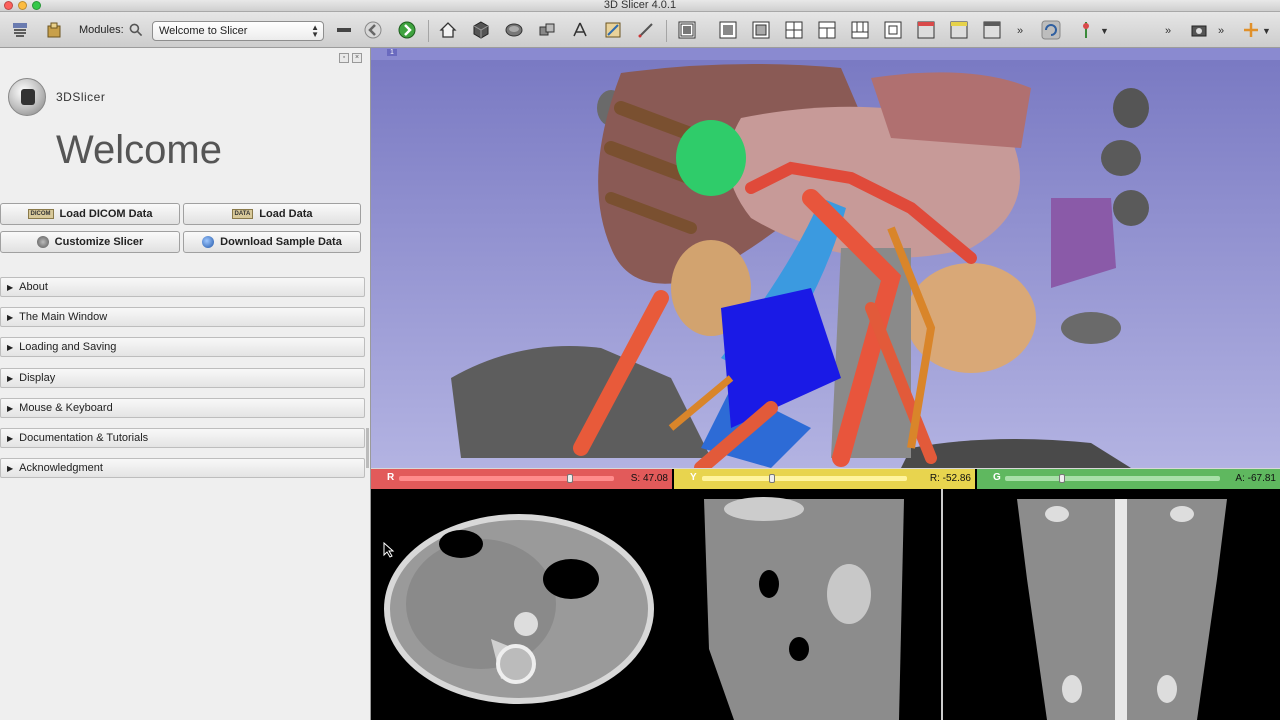 This screenshot has width=1280, height=720. I want to click on main-toolbar: Modules: Welcome to Slicer ▲ ▼ » ▼ » » ▼, so click(640, 30).